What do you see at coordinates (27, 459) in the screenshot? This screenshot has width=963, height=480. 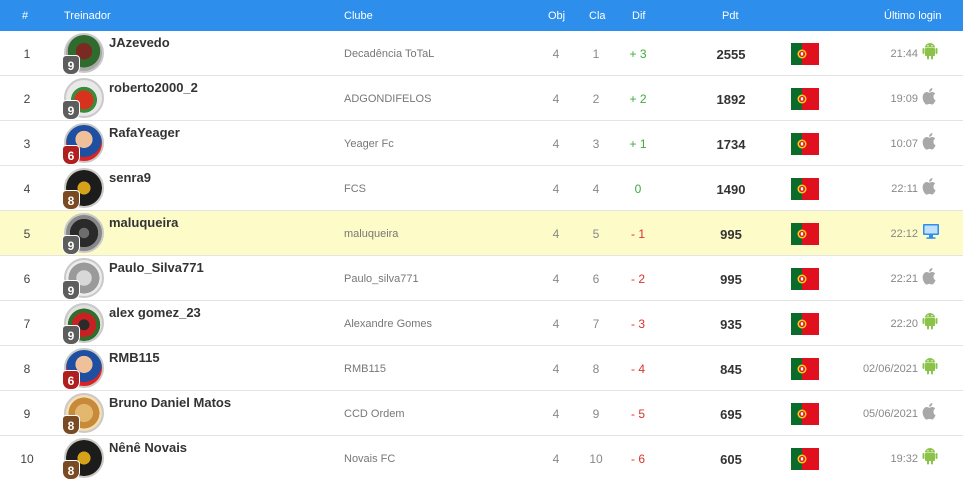 I see `rank-position: 10` at bounding box center [27, 459].